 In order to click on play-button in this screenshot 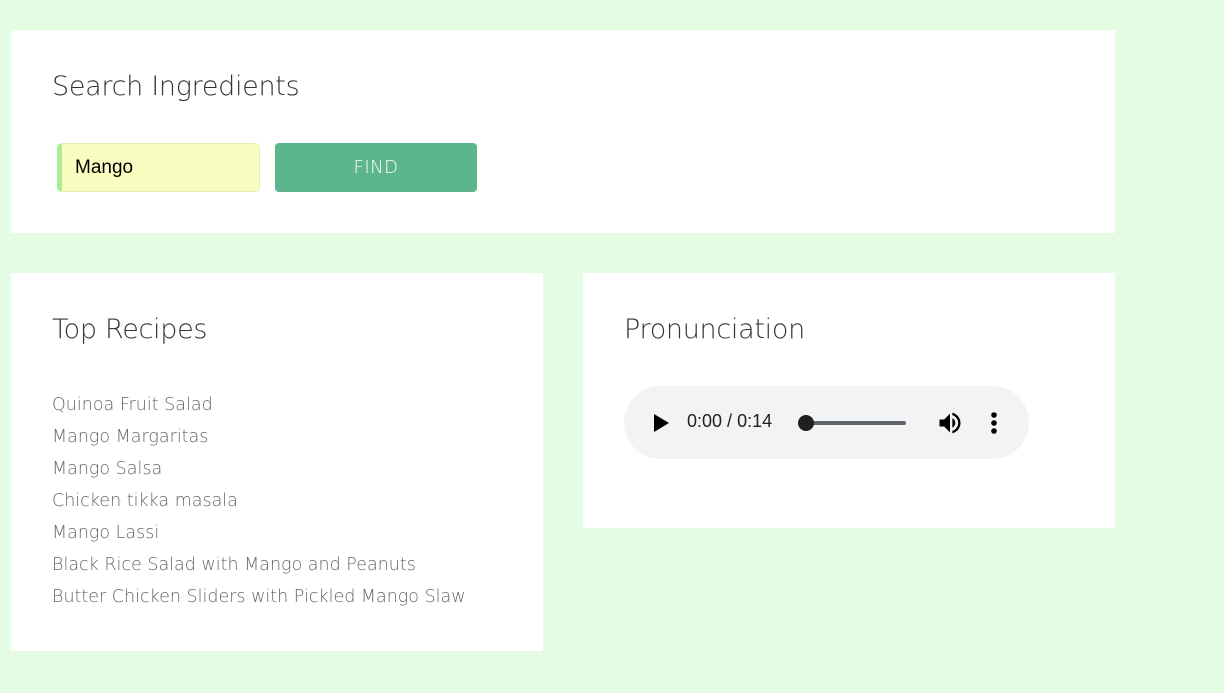, I will do `click(661, 423)`.